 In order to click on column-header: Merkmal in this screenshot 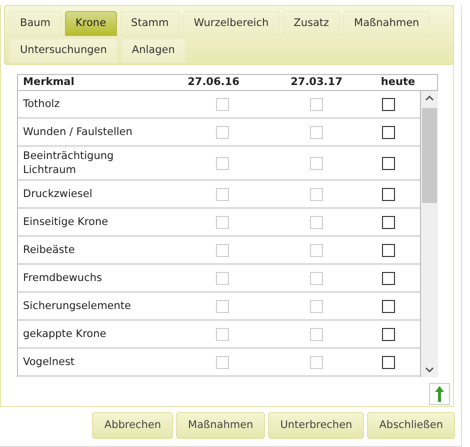, I will do `click(49, 82)`.